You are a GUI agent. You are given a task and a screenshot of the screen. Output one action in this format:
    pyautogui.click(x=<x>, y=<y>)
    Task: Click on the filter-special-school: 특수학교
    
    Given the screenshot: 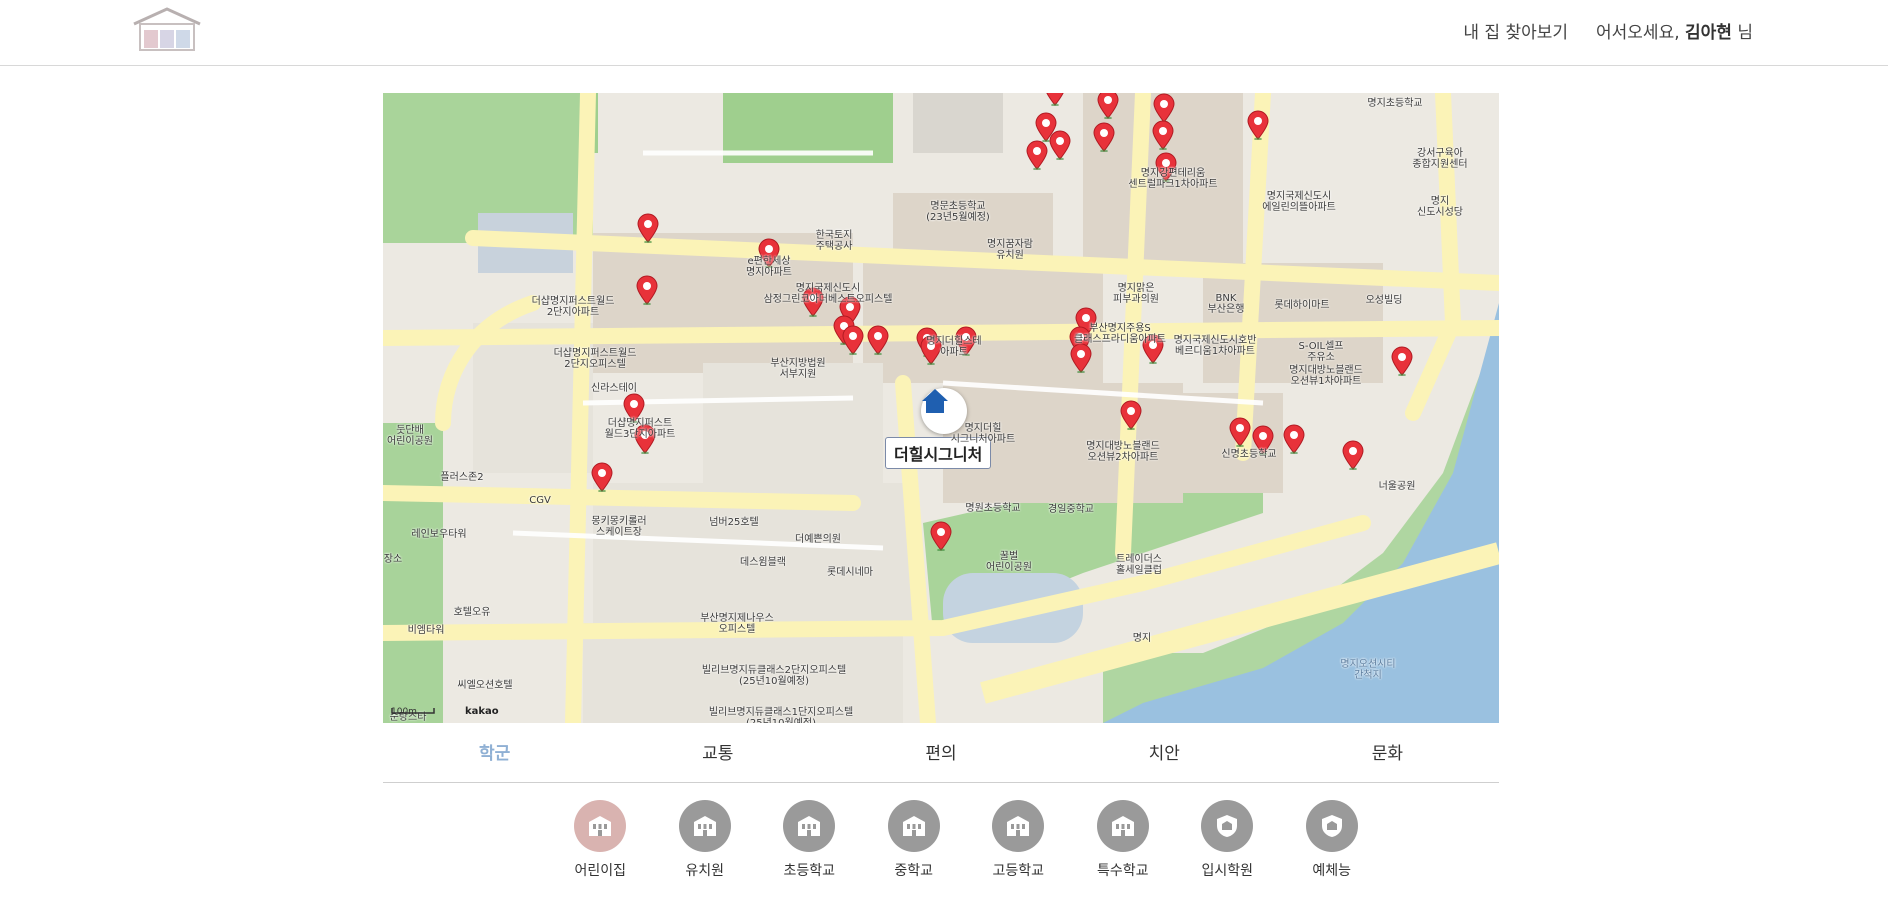 What is the action you would take?
    pyautogui.click(x=1123, y=840)
    